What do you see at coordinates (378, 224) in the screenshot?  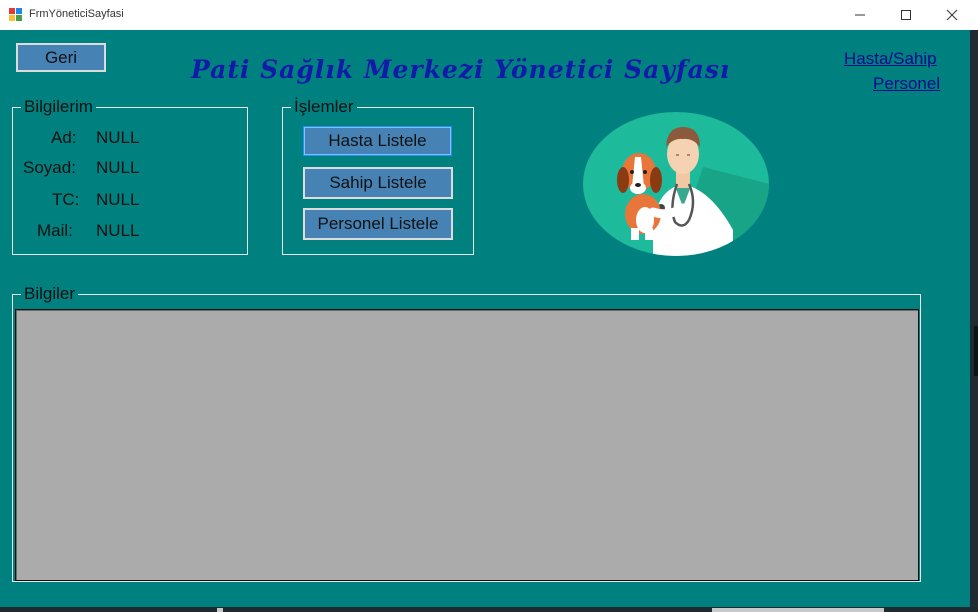 I see `list-staff-button: Personel Listele` at bounding box center [378, 224].